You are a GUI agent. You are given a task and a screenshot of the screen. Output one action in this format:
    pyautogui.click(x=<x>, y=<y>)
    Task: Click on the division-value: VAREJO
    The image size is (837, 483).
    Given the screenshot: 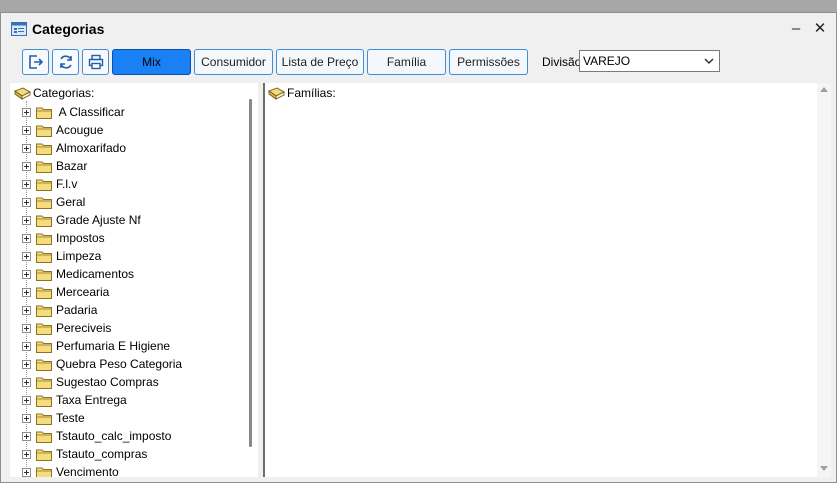 What is the action you would take?
    pyautogui.click(x=607, y=61)
    